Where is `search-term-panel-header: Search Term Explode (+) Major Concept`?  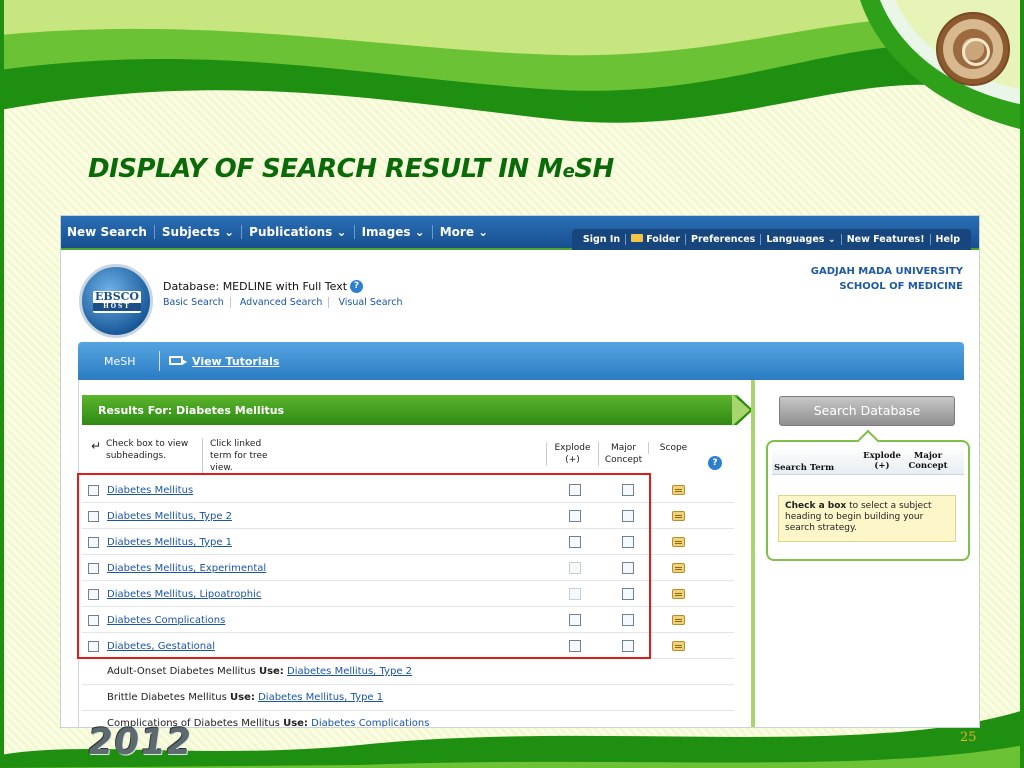 search-term-panel-header: Search Term Explode (+) Major Concept is located at coordinates (868, 462).